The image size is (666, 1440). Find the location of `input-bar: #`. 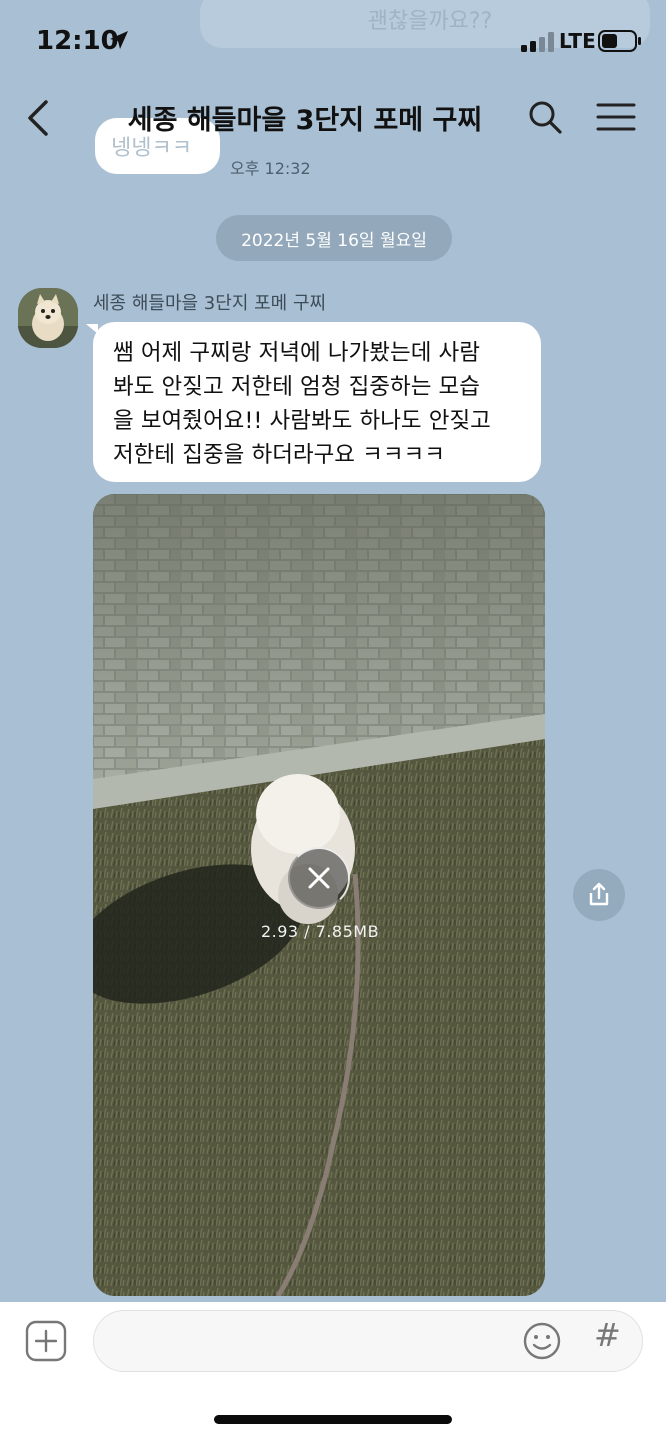

input-bar: # is located at coordinates (333, 1371).